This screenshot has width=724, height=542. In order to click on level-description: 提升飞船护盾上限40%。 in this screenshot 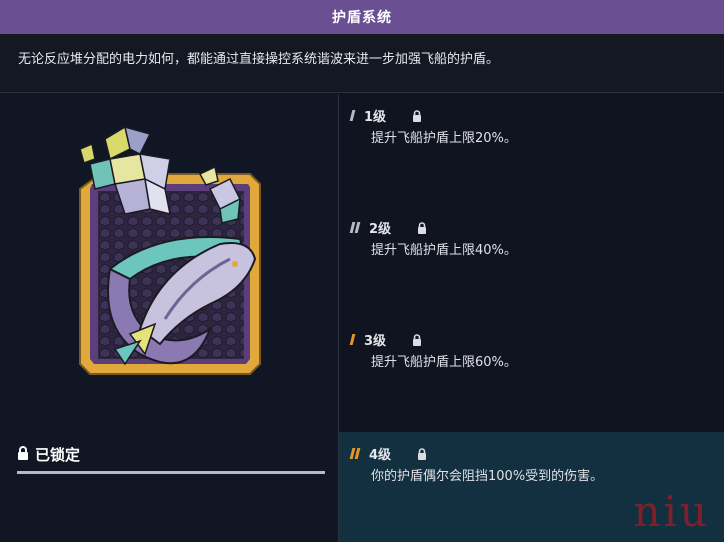, I will do `click(444, 250)`.